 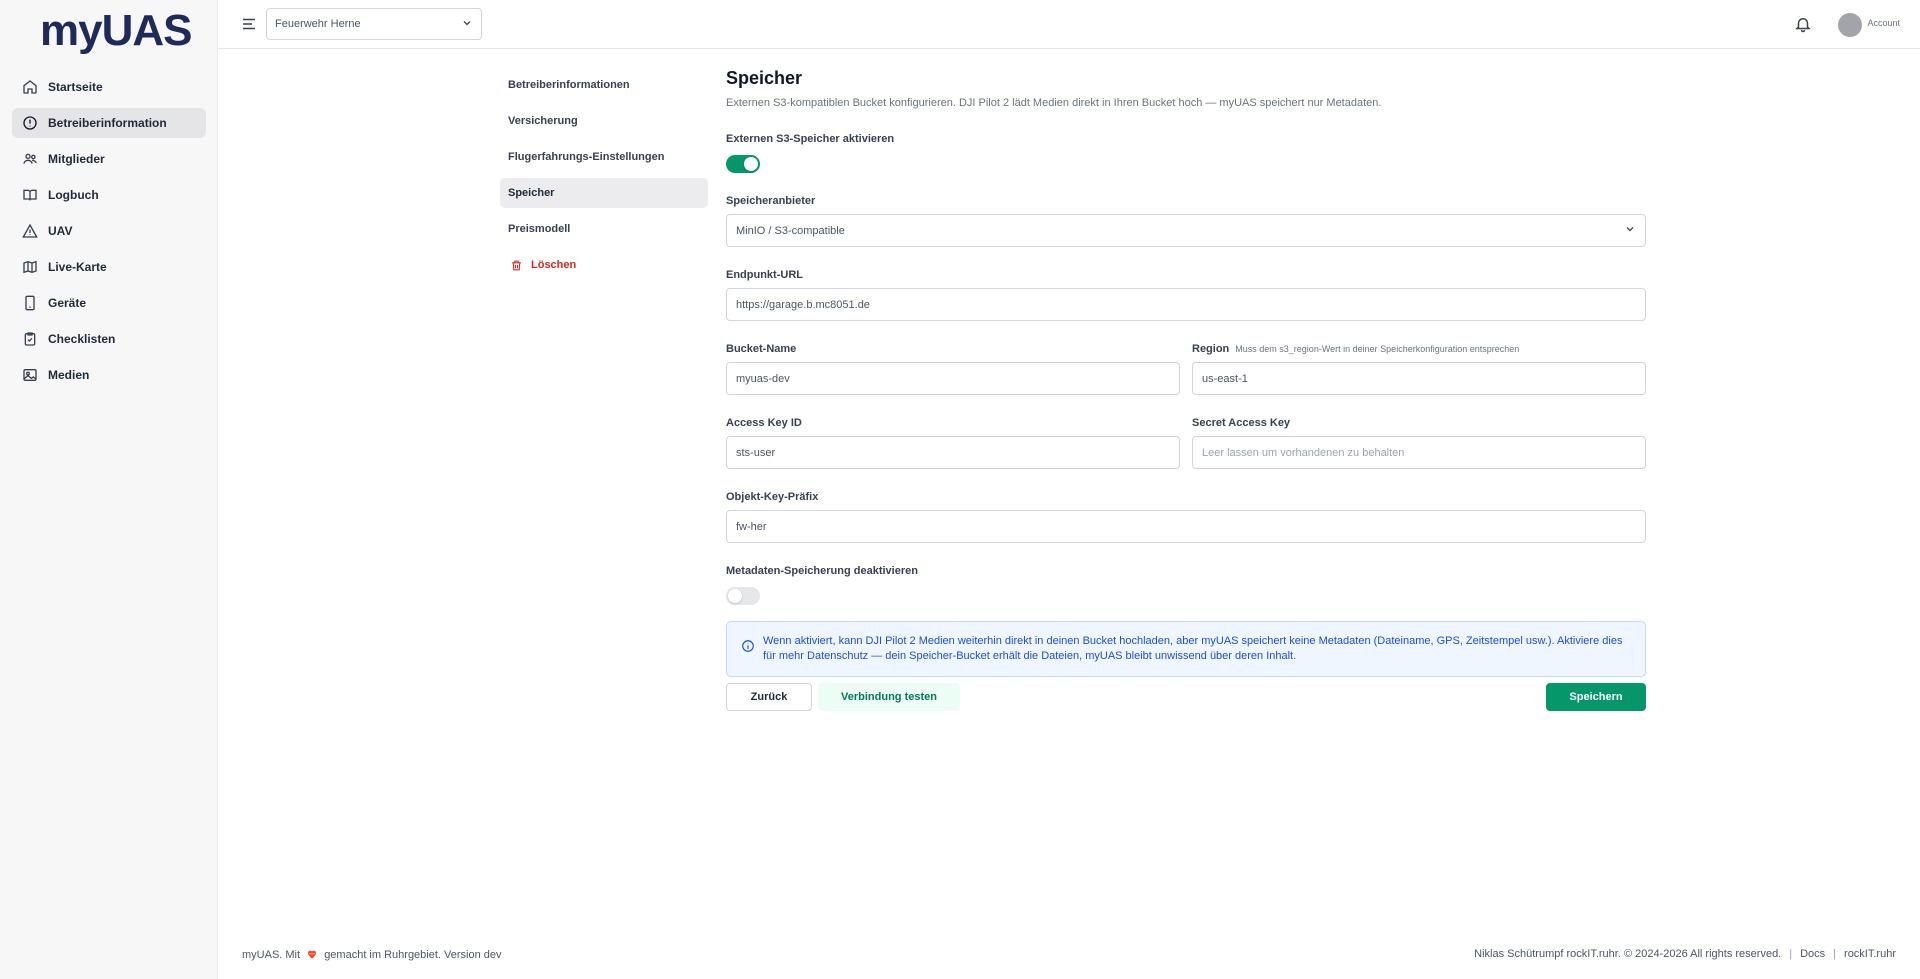 I want to click on sidebar-item-label: Startseite, so click(x=75, y=87).